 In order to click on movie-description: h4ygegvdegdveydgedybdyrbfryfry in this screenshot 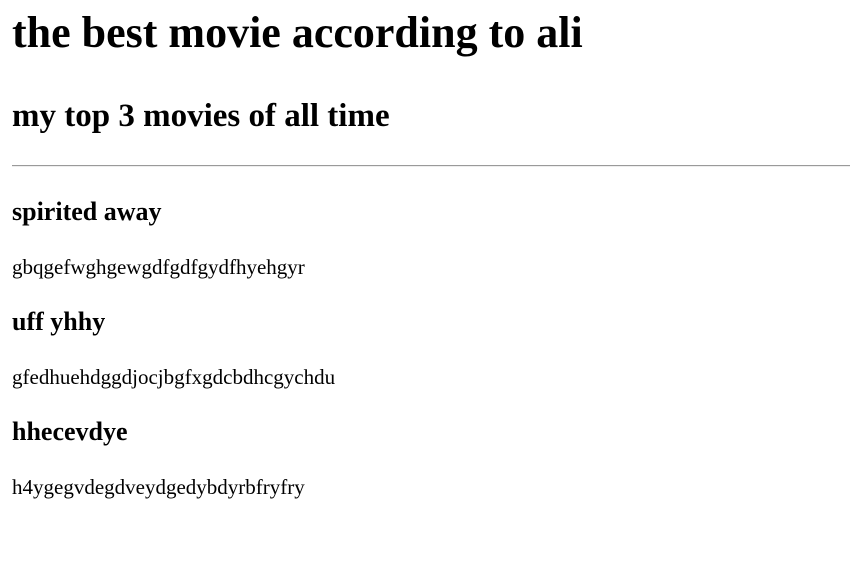, I will do `click(158, 487)`.